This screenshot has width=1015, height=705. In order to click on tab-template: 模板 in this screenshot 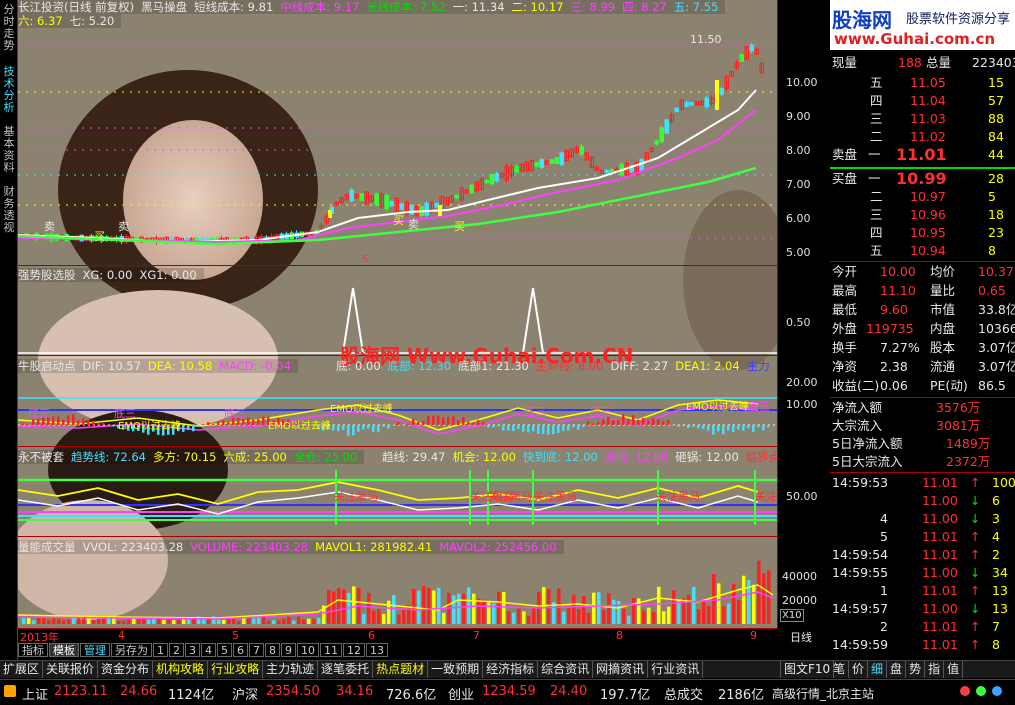, I will do `click(64, 650)`.